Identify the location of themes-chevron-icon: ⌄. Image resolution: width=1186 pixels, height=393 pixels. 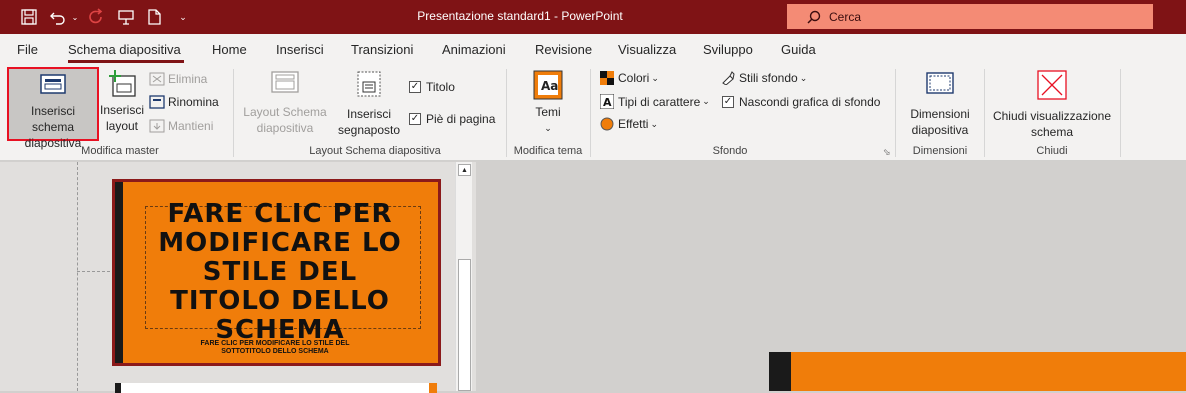
(548, 128).